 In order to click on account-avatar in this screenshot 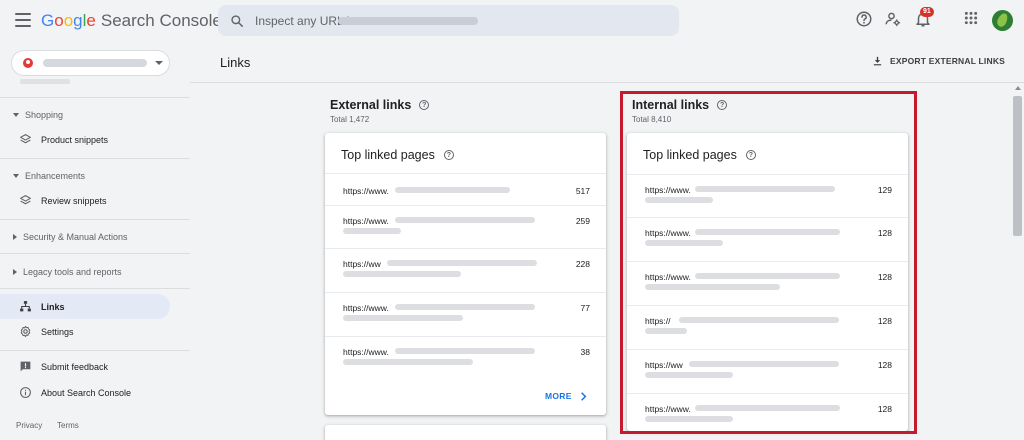, I will do `click(1002, 20)`.